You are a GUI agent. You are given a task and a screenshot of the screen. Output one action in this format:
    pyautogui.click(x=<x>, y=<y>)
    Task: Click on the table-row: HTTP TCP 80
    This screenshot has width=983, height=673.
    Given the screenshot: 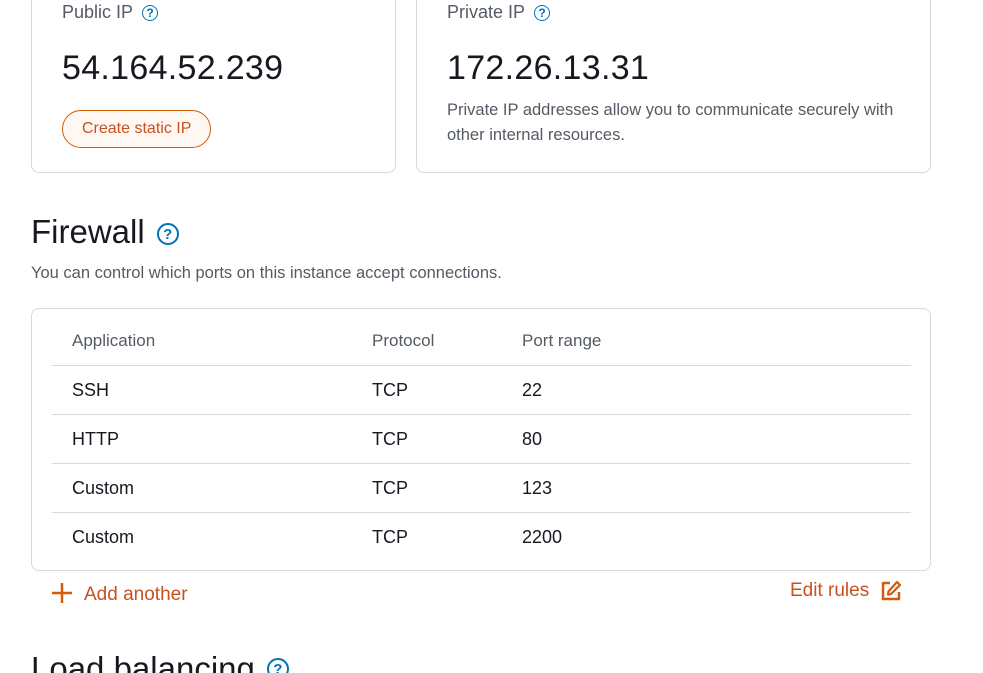 What is the action you would take?
    pyautogui.click(x=481, y=439)
    